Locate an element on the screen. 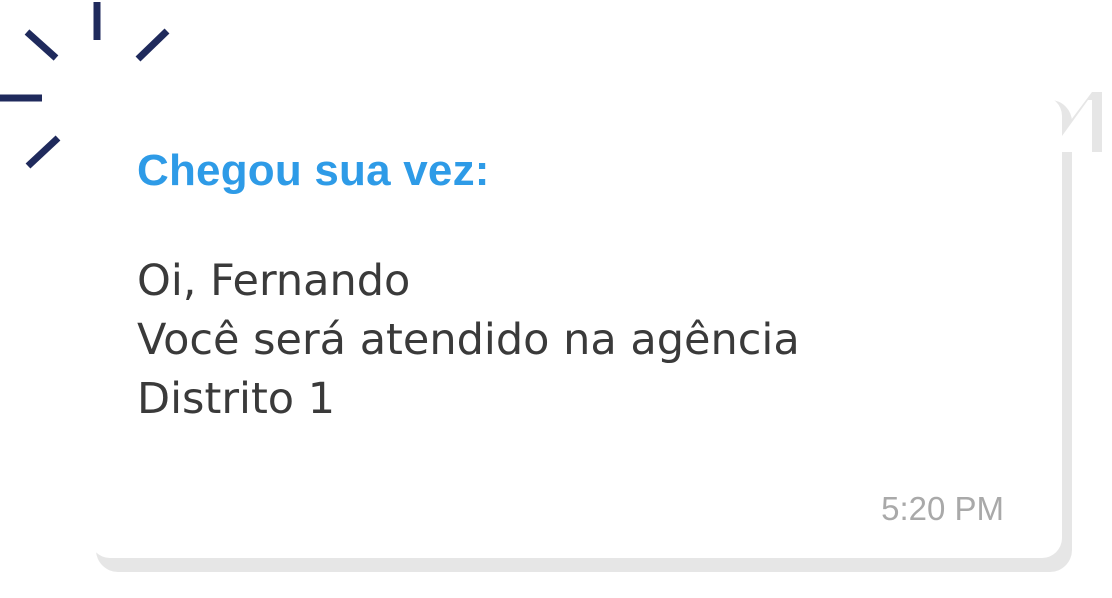 This screenshot has height=598, width=1112. message-bubble-tail is located at coordinates (1082, 122).